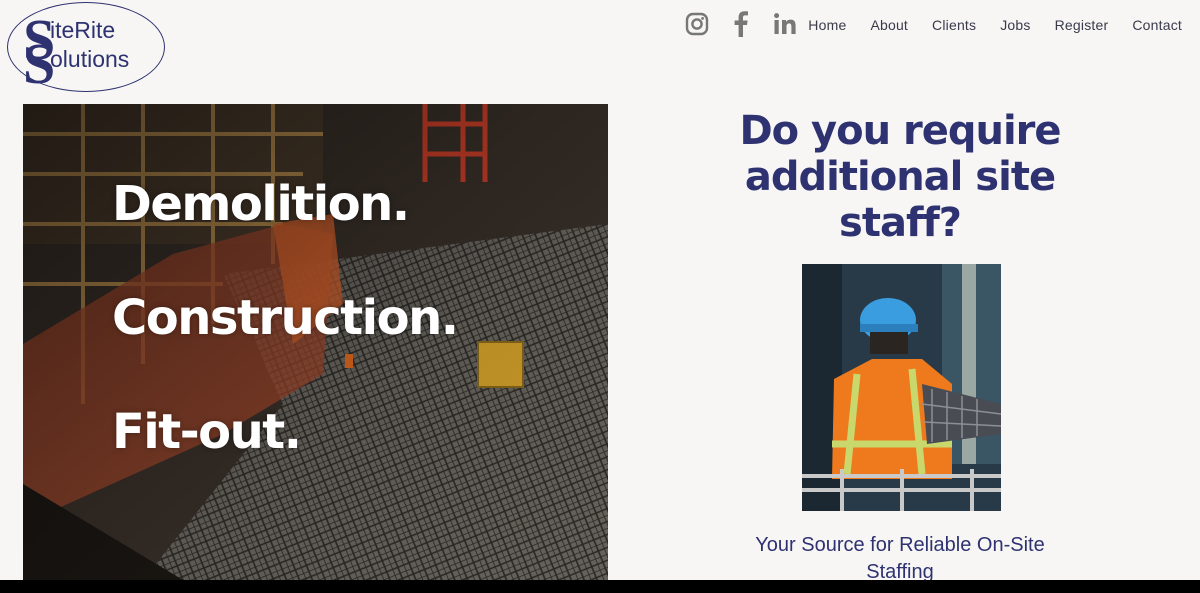 This screenshot has width=1200, height=593. What do you see at coordinates (954, 25) in the screenshot?
I see `nav-clients: Clients` at bounding box center [954, 25].